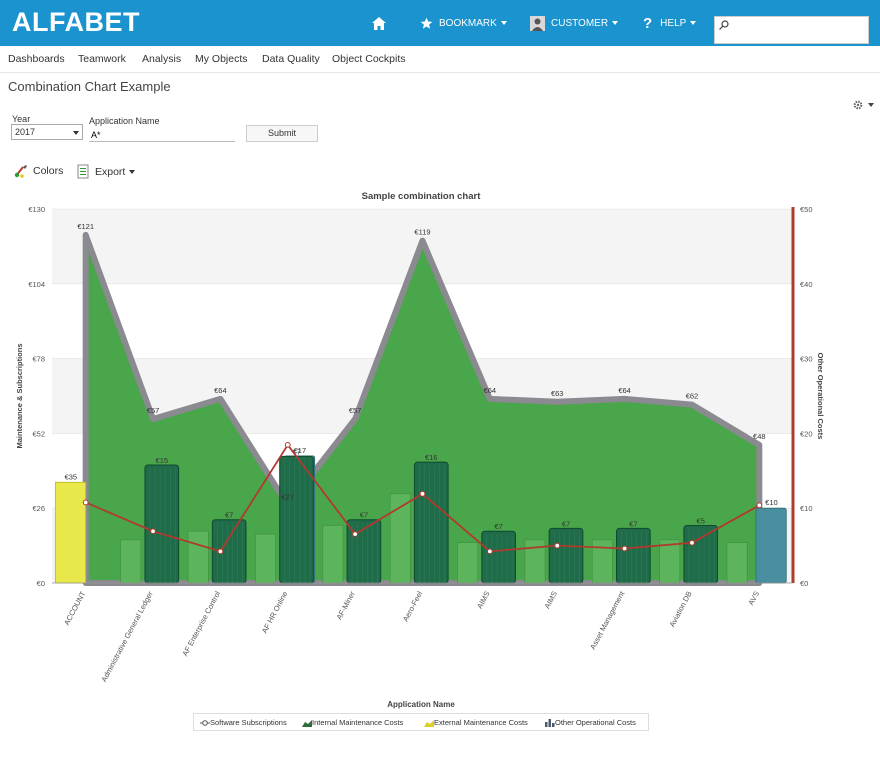 This screenshot has height=775, width=880. I want to click on help-label: HELP, so click(673, 23).